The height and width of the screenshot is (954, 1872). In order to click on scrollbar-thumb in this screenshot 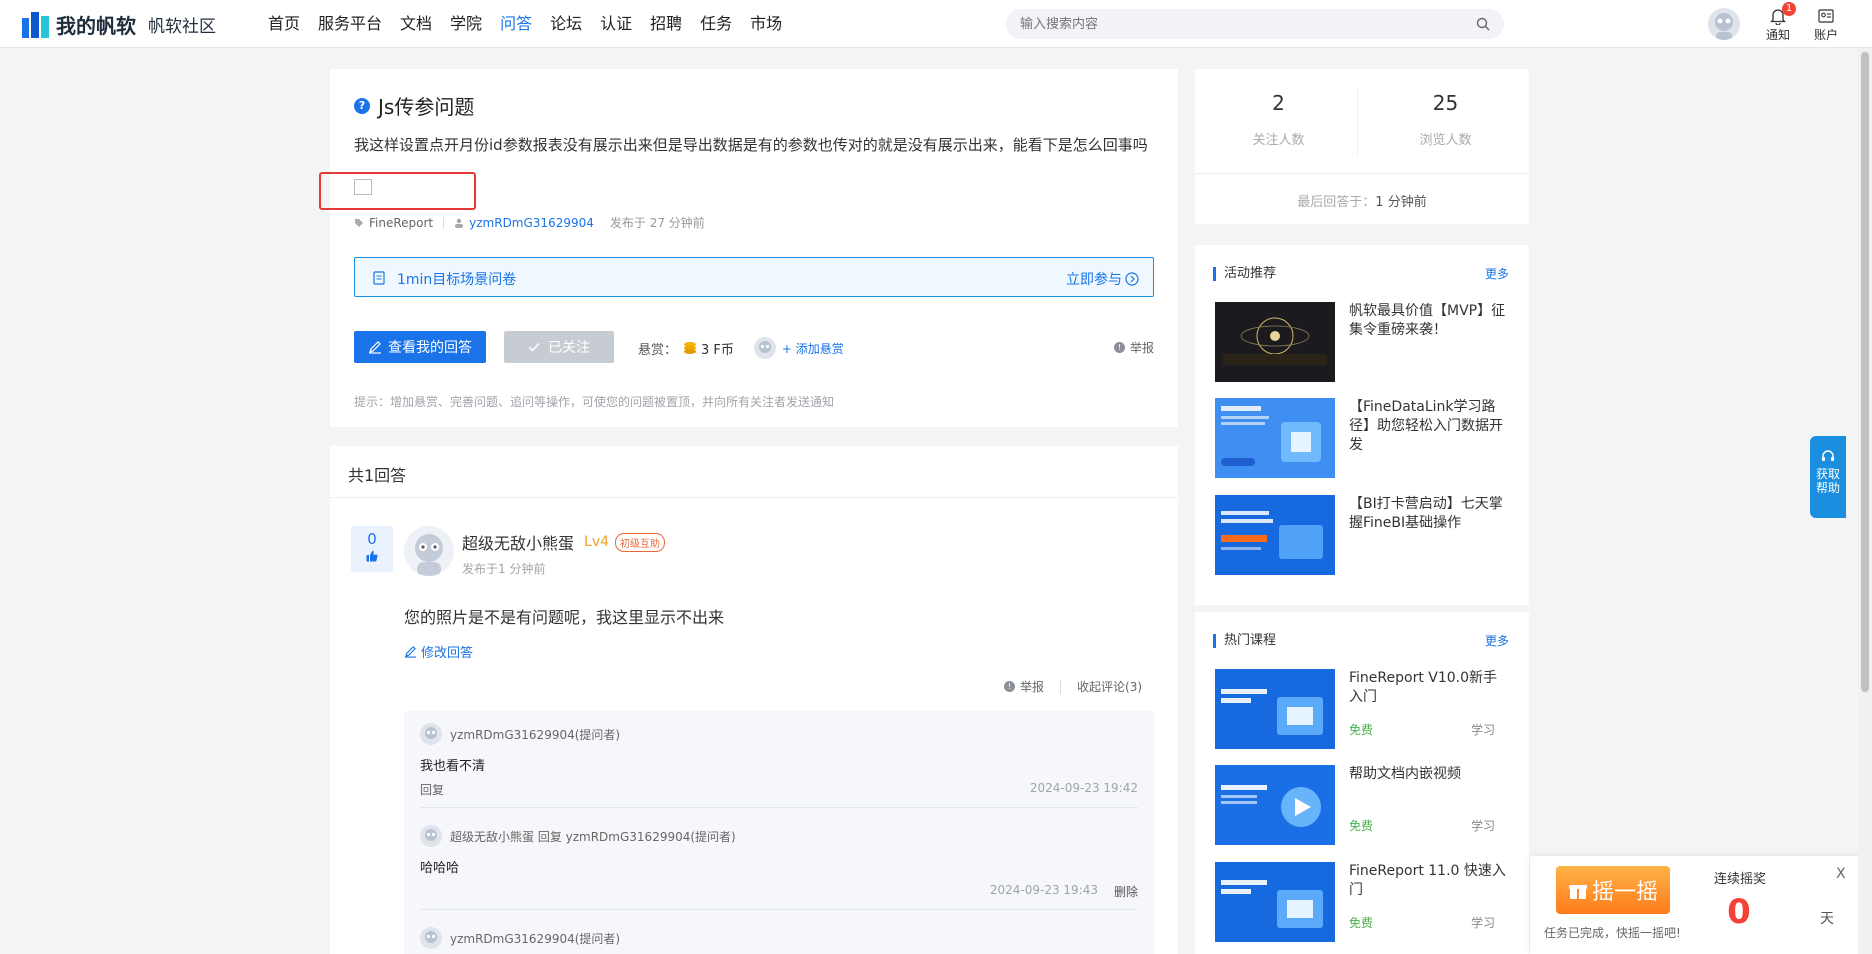, I will do `click(1865, 372)`.